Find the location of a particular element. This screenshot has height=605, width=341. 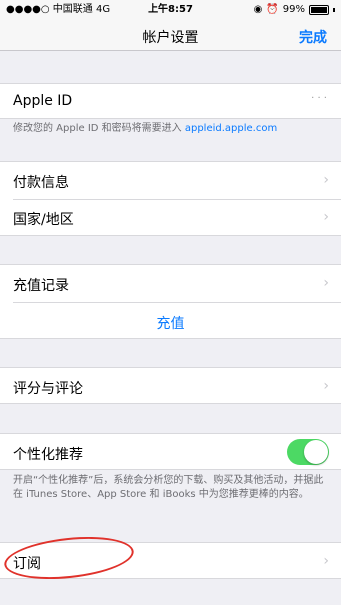

recharge-button: 充值 is located at coordinates (170, 323).